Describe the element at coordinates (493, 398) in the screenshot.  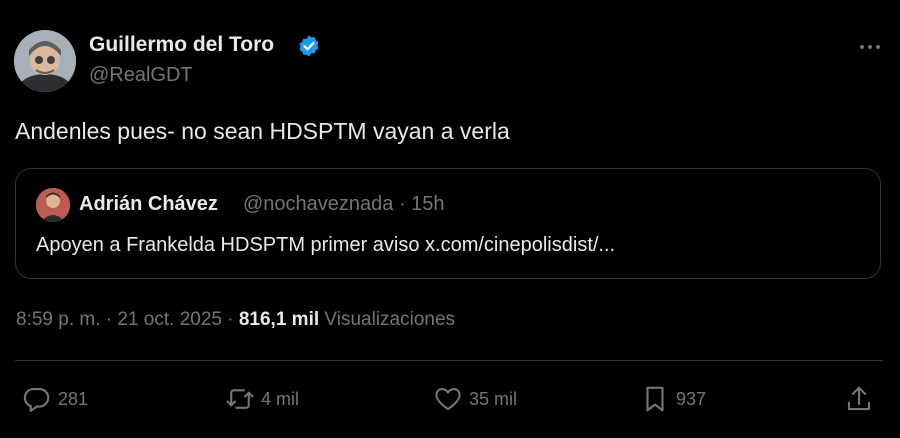
I see `like-count: 35 mil` at that location.